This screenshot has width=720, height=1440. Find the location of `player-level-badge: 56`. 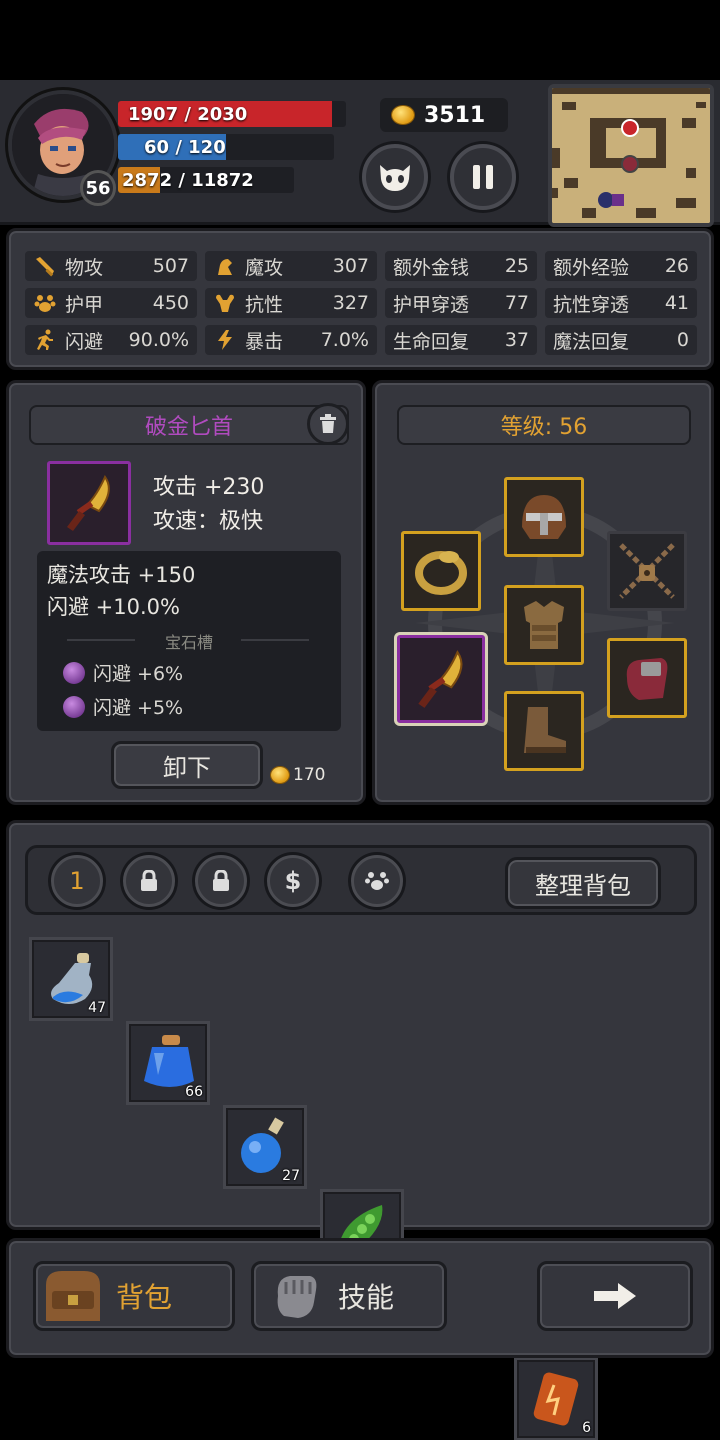

player-level-badge: 56 is located at coordinates (98, 188).